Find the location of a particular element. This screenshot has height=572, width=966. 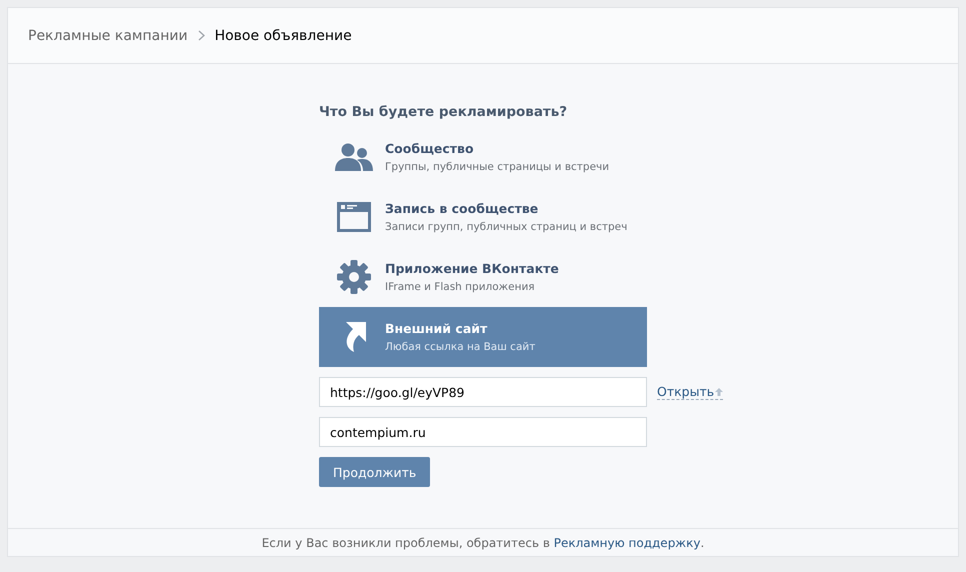

breadcrumb-item: Рекламные кампании is located at coordinates (108, 36).